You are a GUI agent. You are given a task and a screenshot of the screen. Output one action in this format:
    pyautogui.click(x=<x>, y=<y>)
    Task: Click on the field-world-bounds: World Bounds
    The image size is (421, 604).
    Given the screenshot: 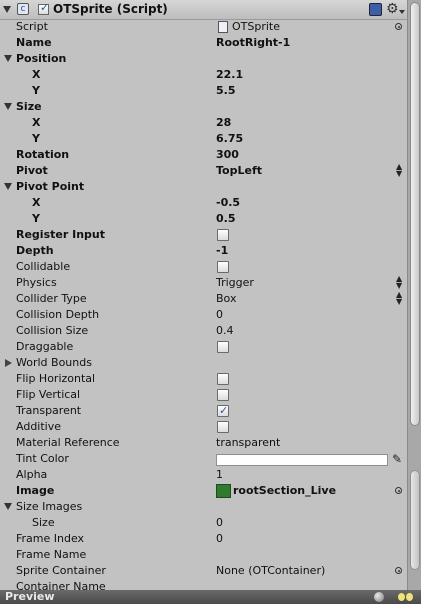 What is the action you would take?
    pyautogui.click(x=203, y=363)
    